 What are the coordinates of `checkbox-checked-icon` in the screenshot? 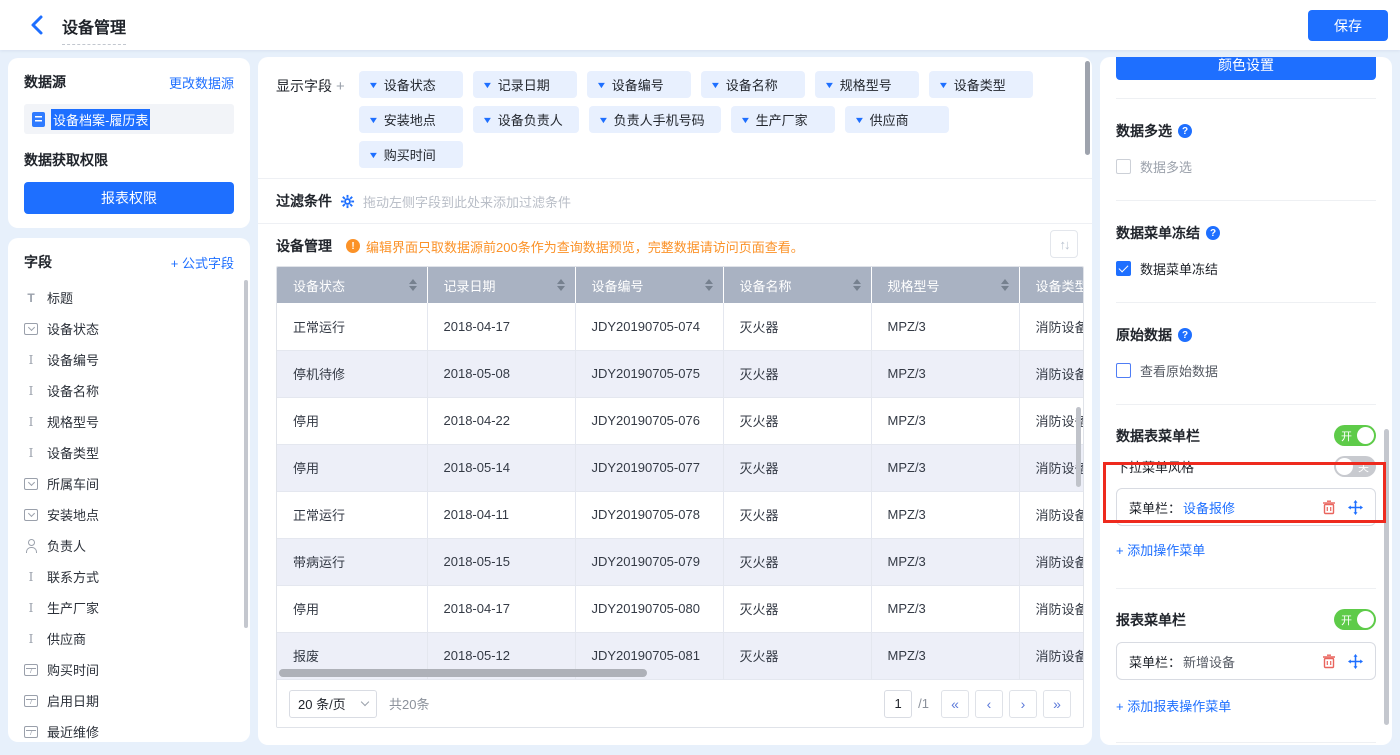 It's located at (1123, 268).